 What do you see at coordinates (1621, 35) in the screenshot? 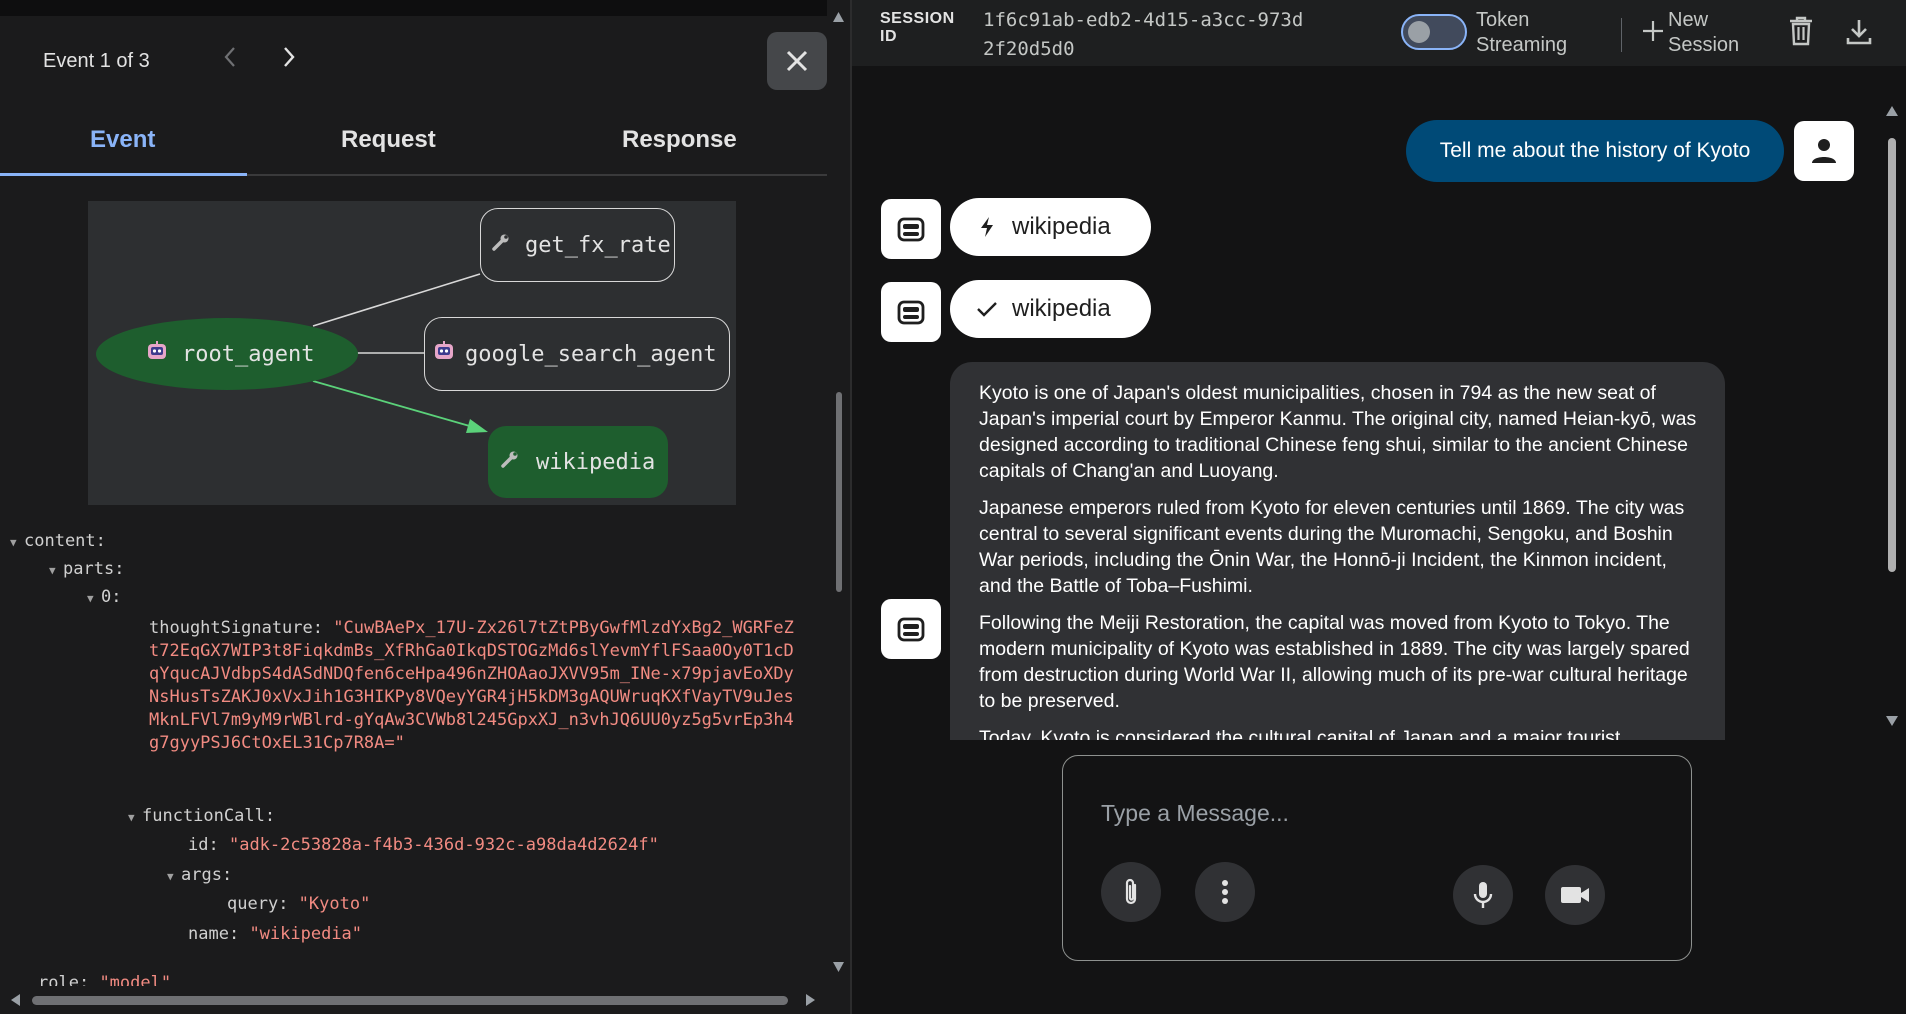
I see `header-separator` at bounding box center [1621, 35].